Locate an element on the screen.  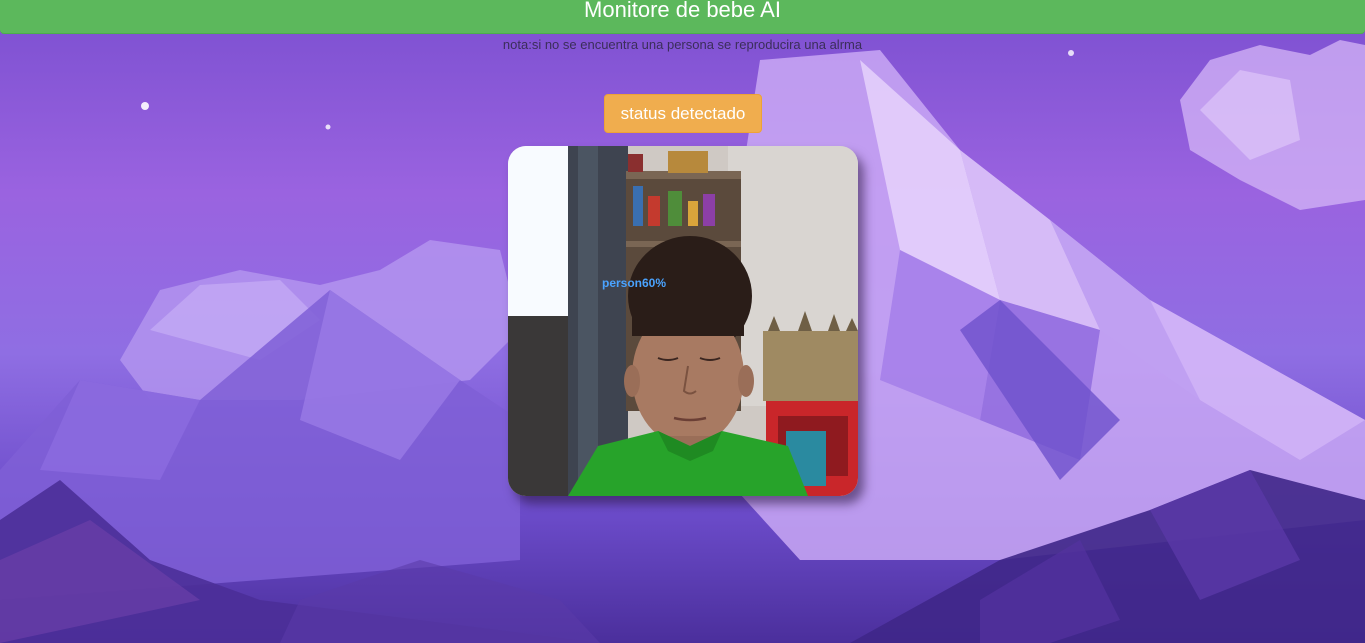
detection-label: person60% is located at coordinates (634, 283).